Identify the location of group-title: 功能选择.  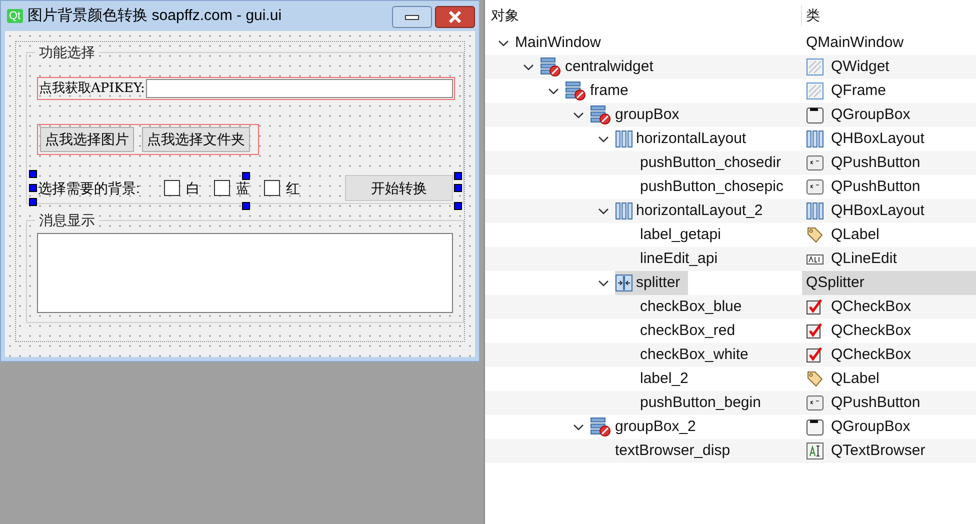
(67, 52).